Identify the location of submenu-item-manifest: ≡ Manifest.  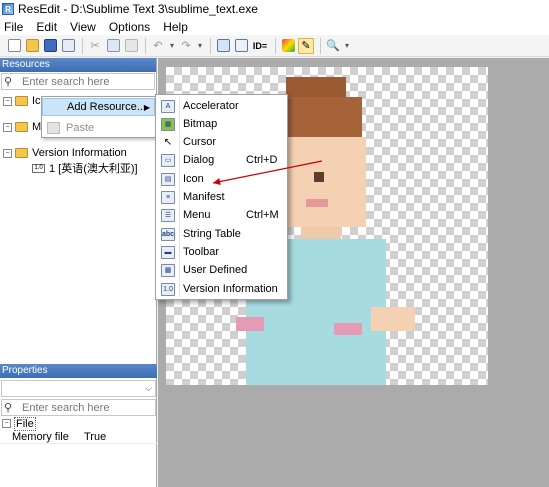
(222, 197).